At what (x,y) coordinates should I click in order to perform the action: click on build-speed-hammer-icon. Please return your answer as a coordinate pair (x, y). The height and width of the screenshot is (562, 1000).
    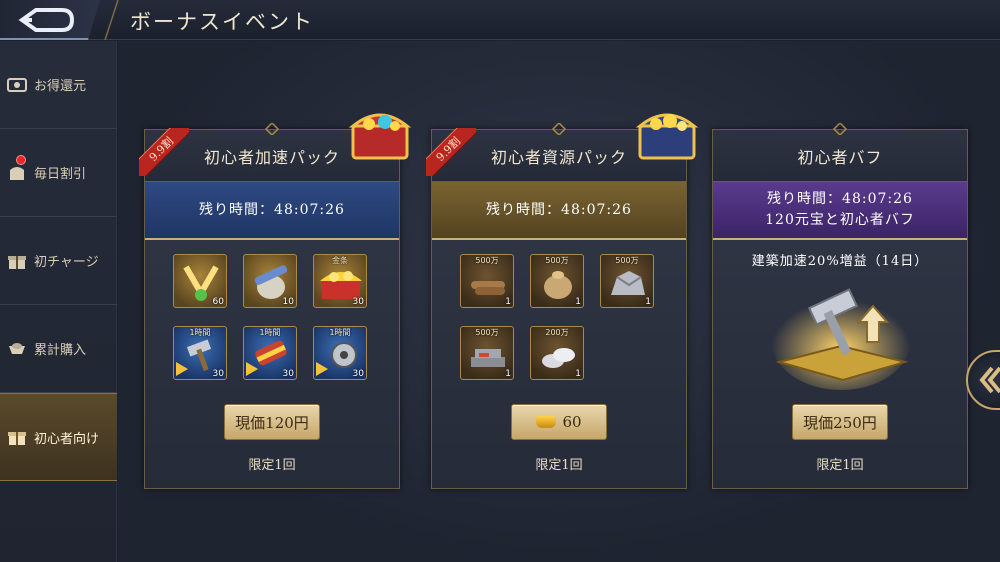
    Looking at the image, I should click on (841, 339).